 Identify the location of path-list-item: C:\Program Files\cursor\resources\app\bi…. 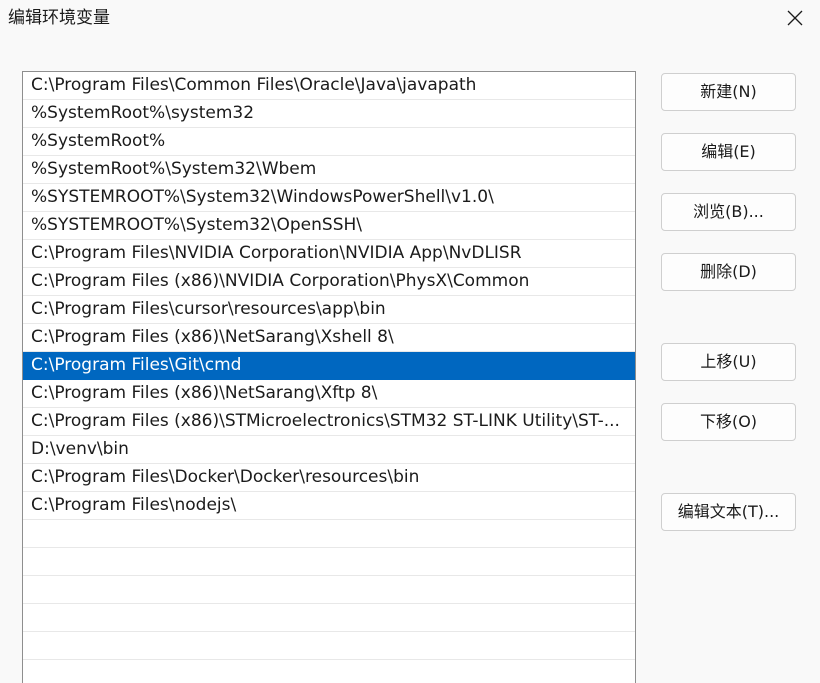
(329, 310).